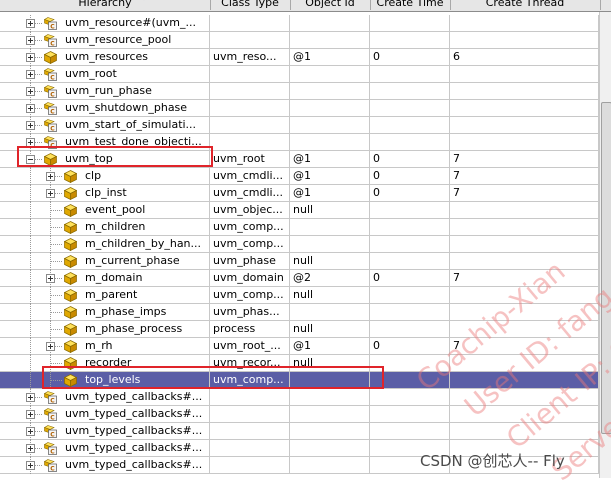 The height and width of the screenshot is (487, 611). What do you see at coordinates (299, 346) in the screenshot?
I see `table-row: m_rh uvm_root_... @1 0 7` at bounding box center [299, 346].